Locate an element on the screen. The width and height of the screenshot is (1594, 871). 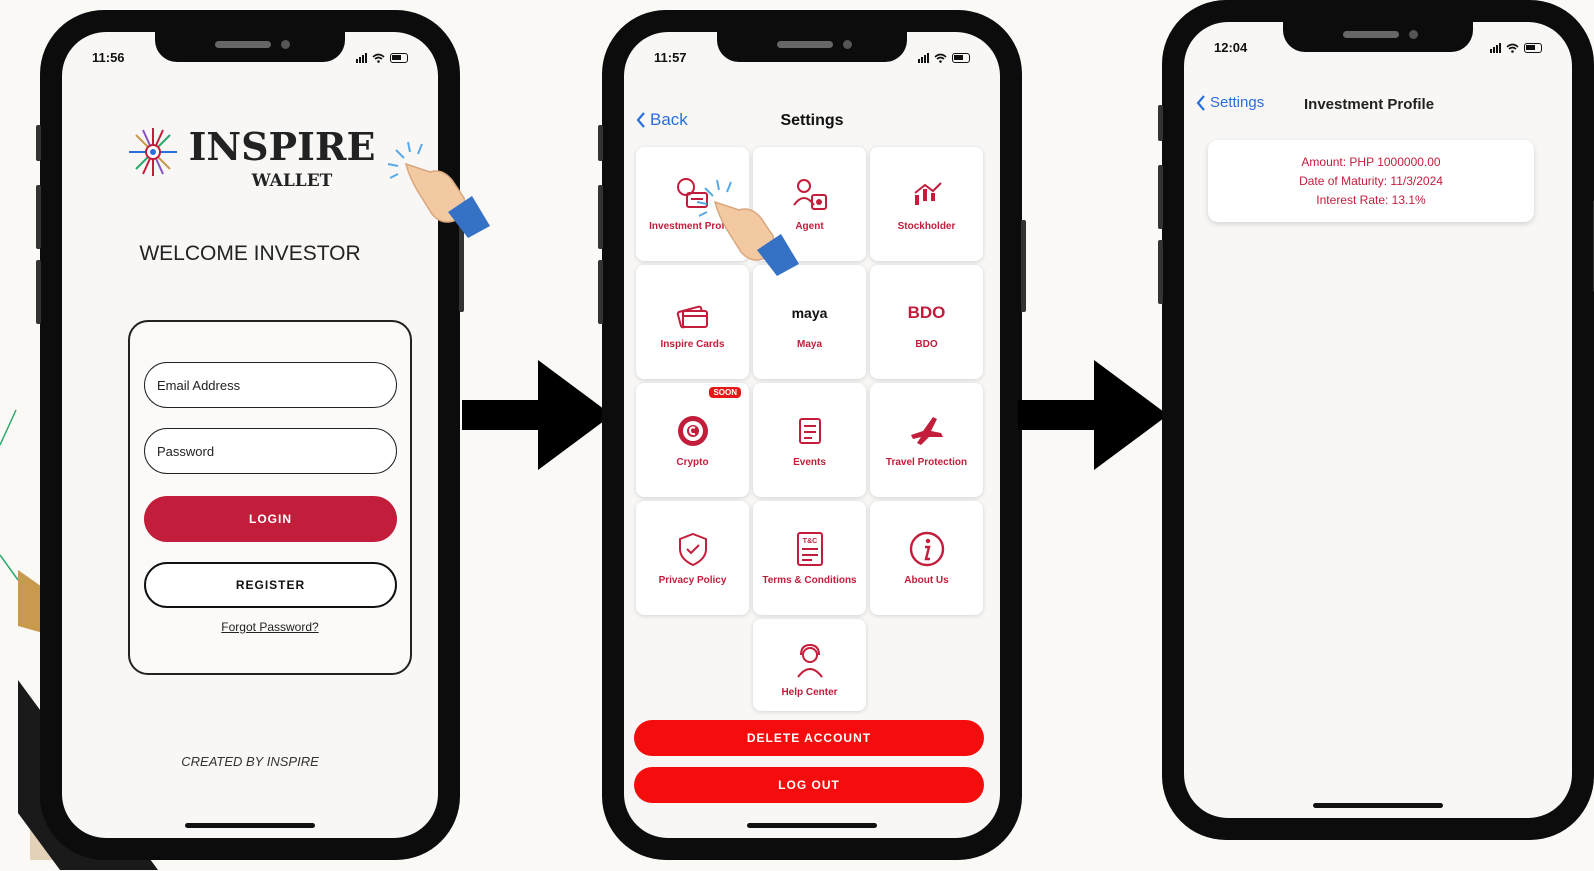
amount-text: Amount: PHP 1000000.00 is located at coordinates (1371, 162).